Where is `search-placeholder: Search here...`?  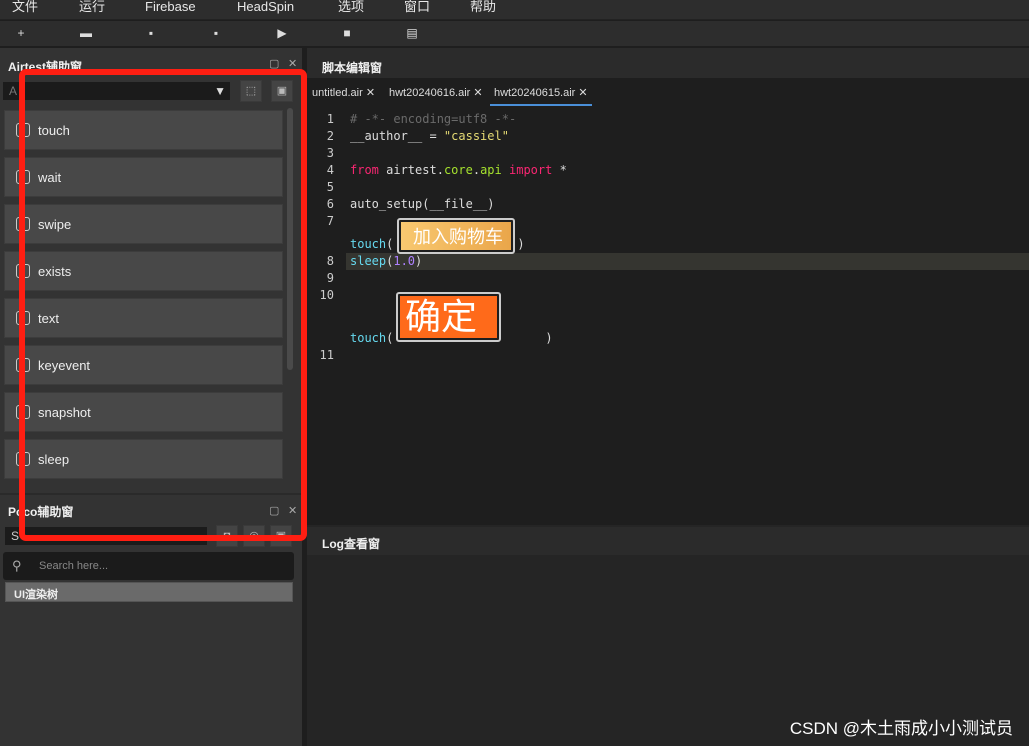
search-placeholder: Search here... is located at coordinates (74, 566).